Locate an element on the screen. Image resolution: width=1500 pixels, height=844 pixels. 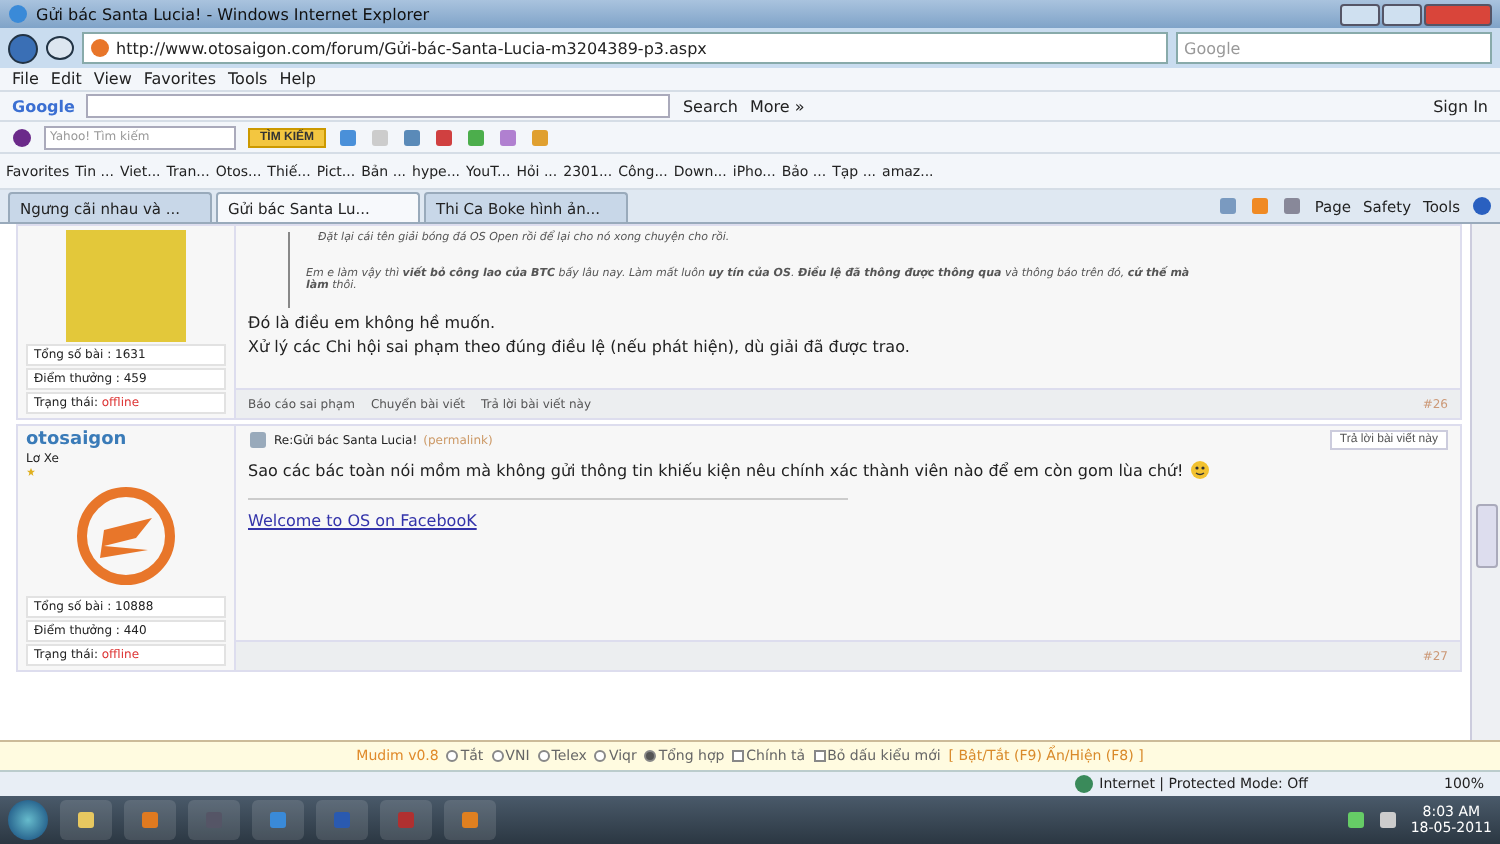
scrollbar-thumb is located at coordinates (1486, 536).